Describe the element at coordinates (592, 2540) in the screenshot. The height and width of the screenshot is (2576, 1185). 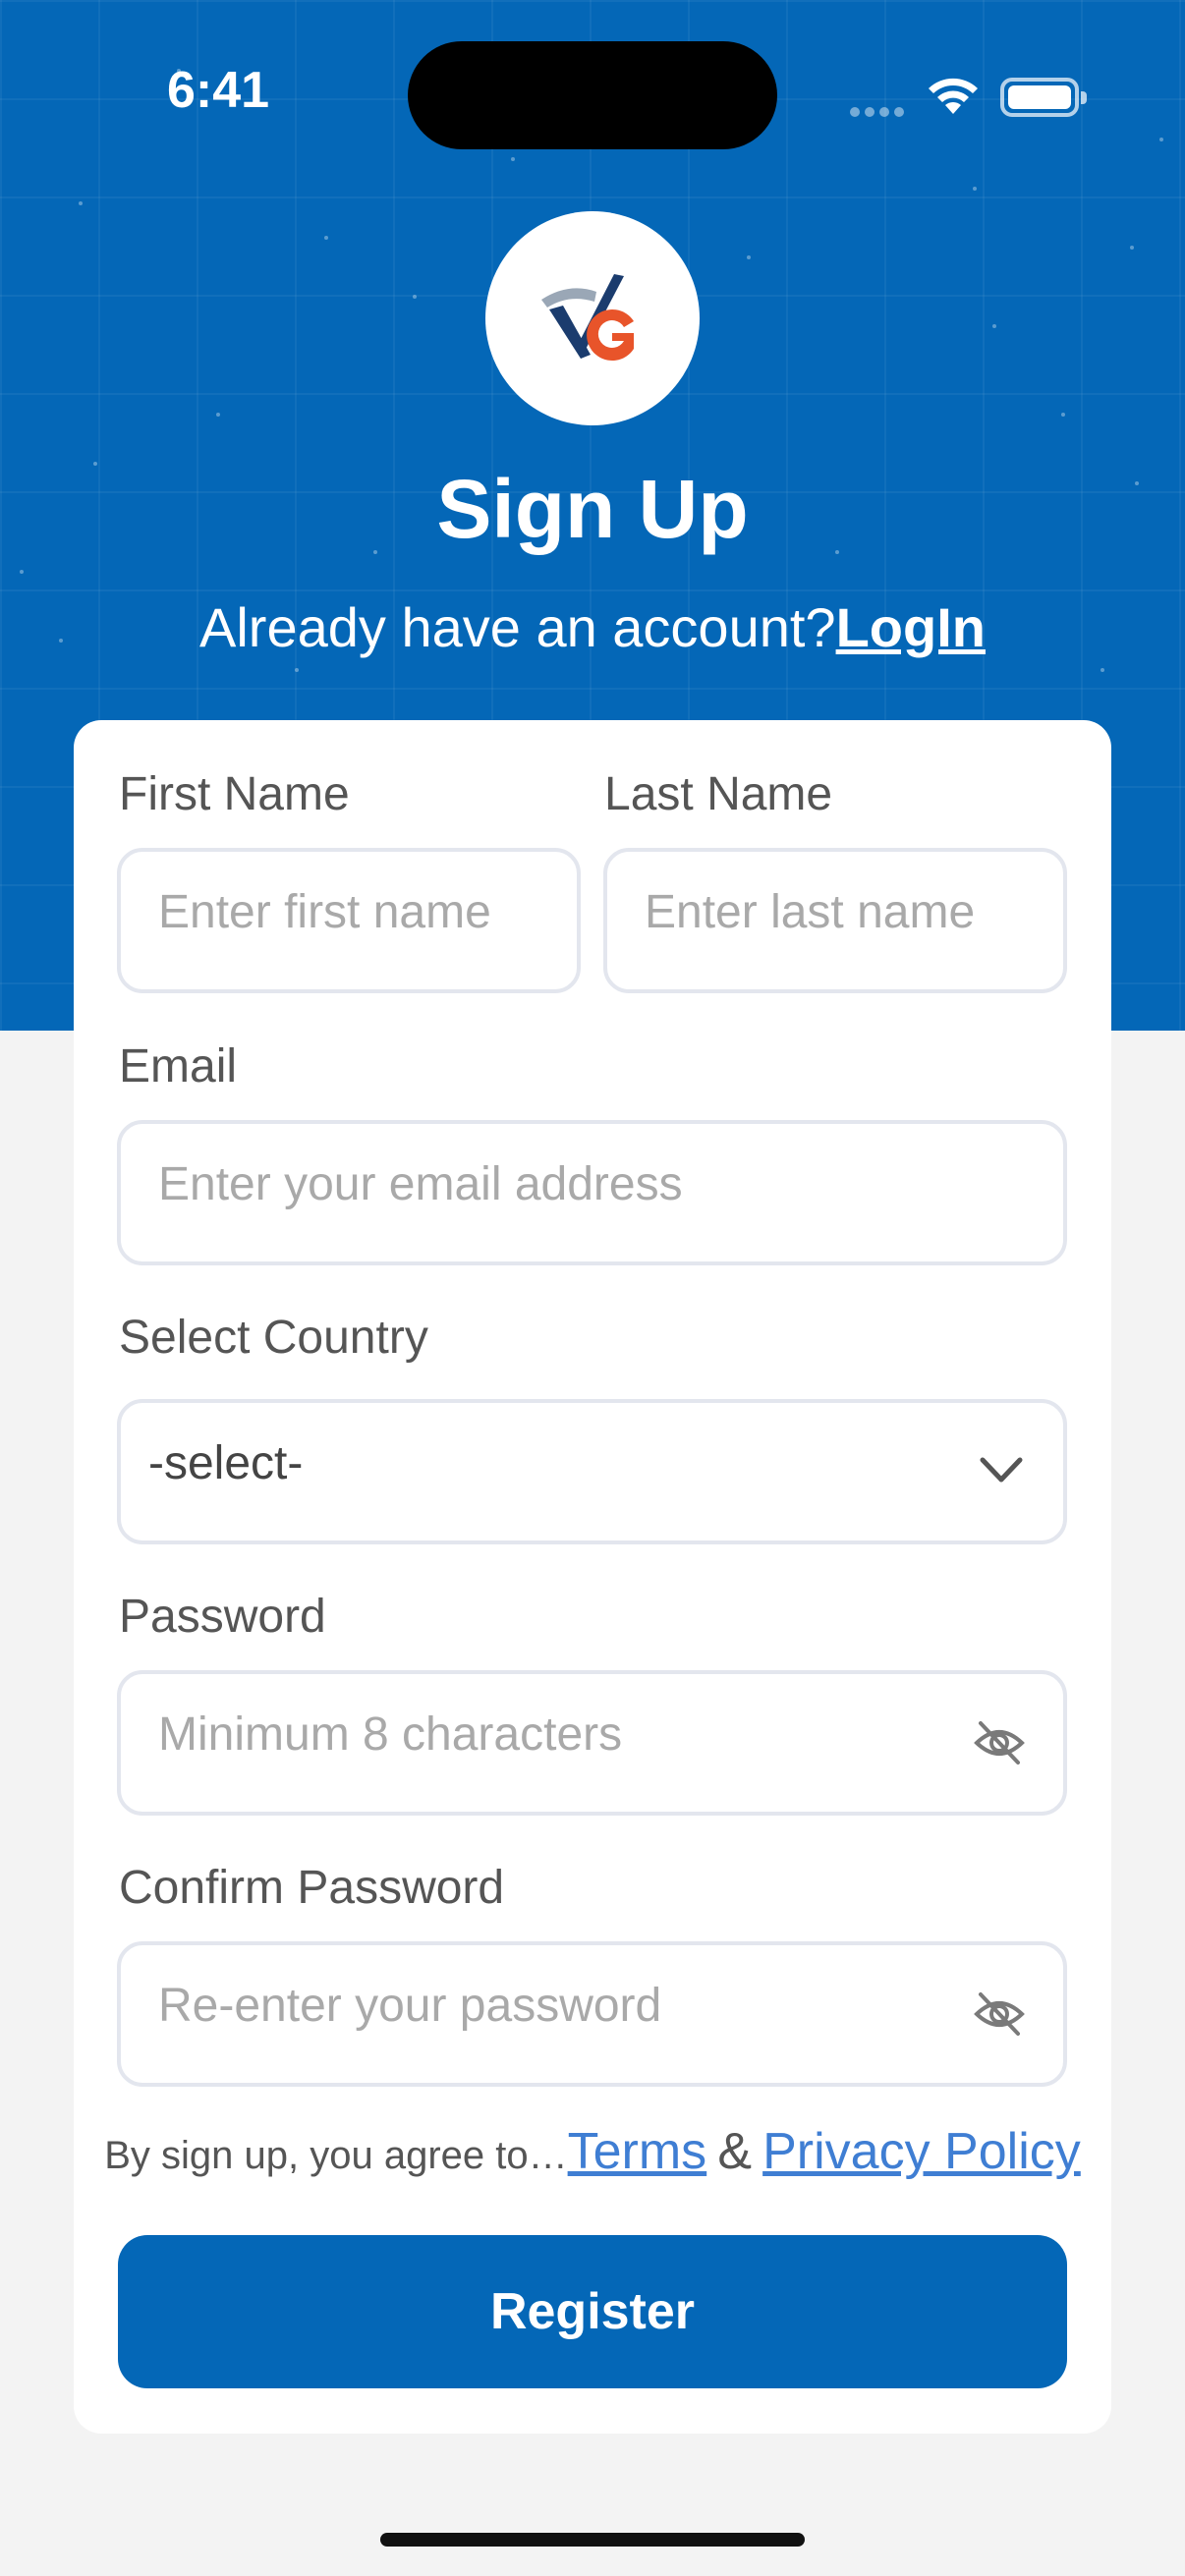
I see `home-indicator` at that location.